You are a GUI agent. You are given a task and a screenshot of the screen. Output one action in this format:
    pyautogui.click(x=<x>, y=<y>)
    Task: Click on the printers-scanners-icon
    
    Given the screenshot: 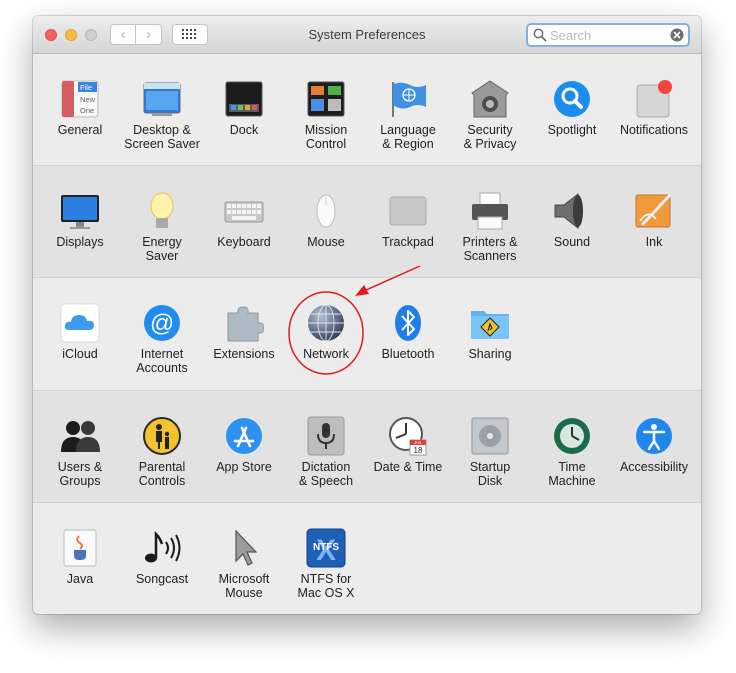 What is the action you would take?
    pyautogui.click(x=490, y=211)
    